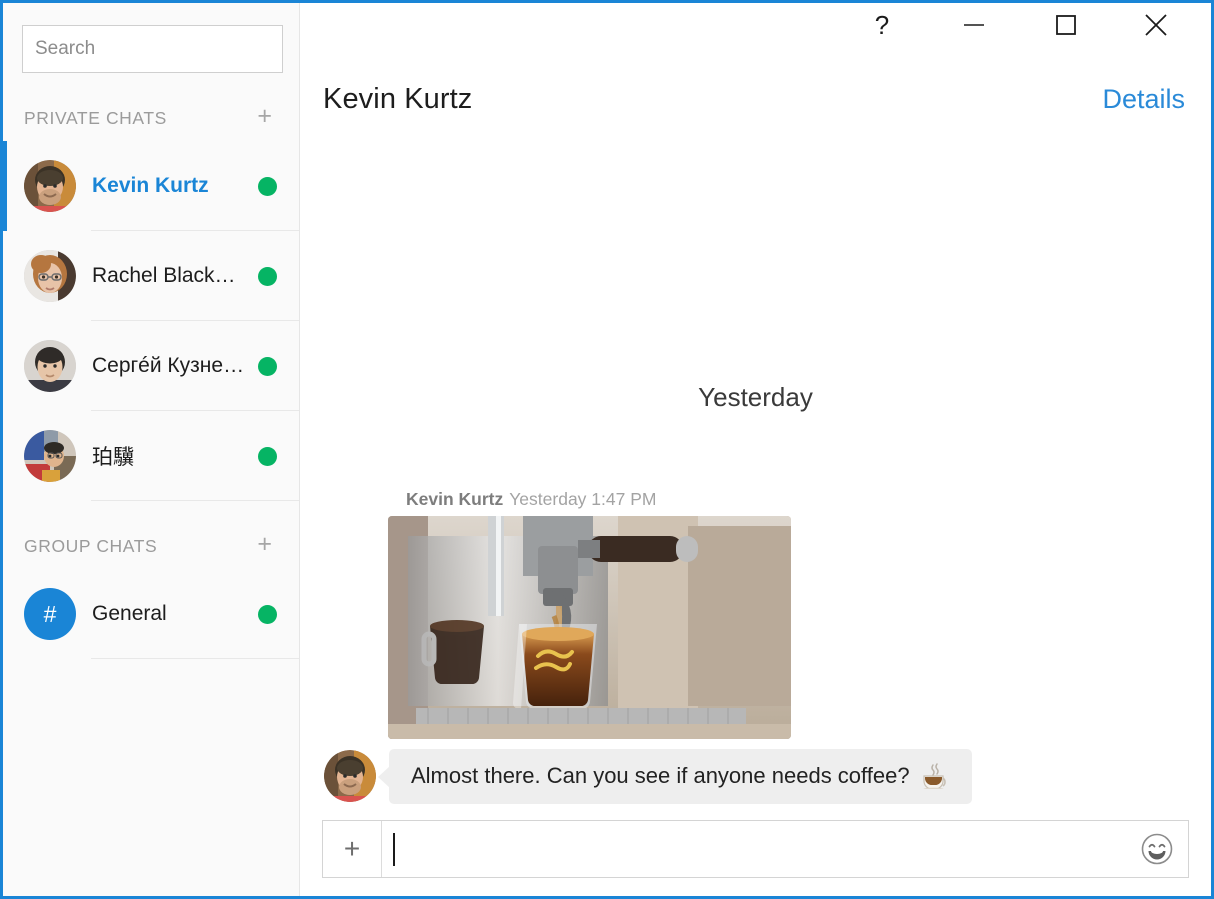 The width and height of the screenshot is (1214, 899). I want to click on emoji-picker-button, so click(1157, 849).